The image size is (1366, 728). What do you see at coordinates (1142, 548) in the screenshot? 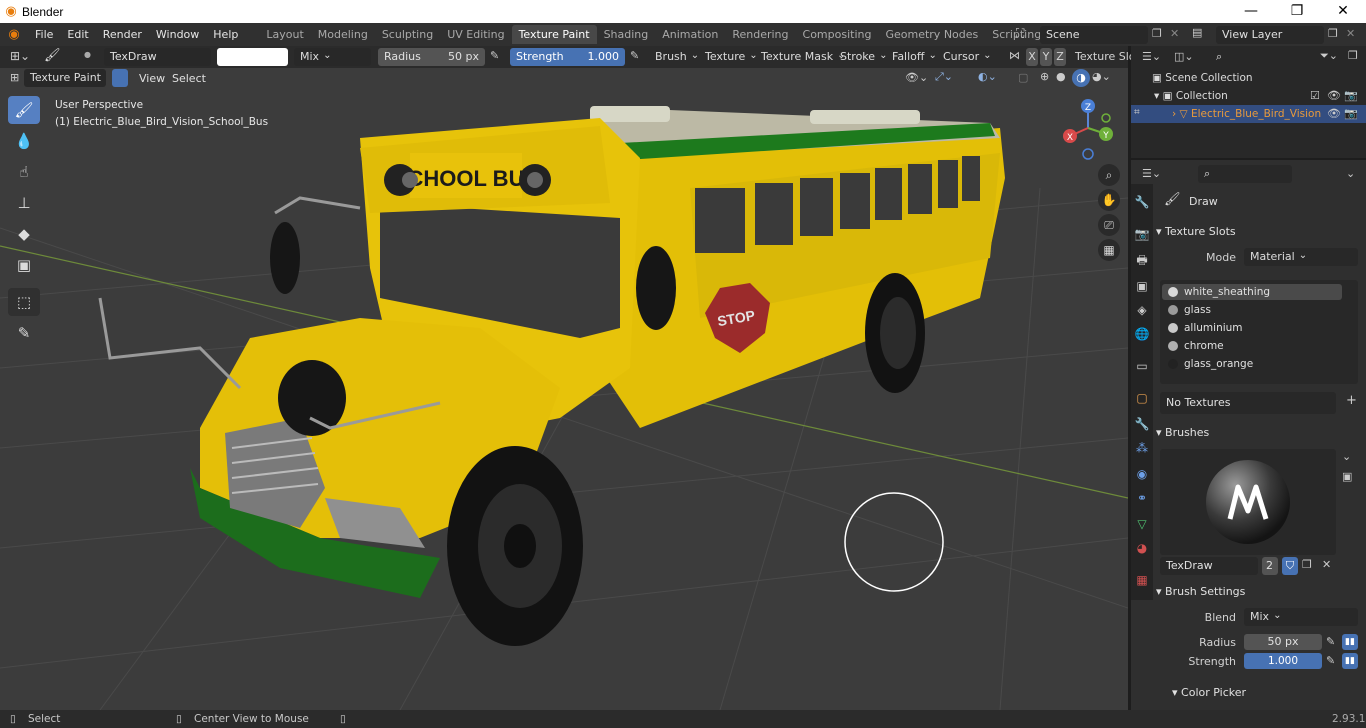
I see `material-tab-icon: ◕` at bounding box center [1142, 548].